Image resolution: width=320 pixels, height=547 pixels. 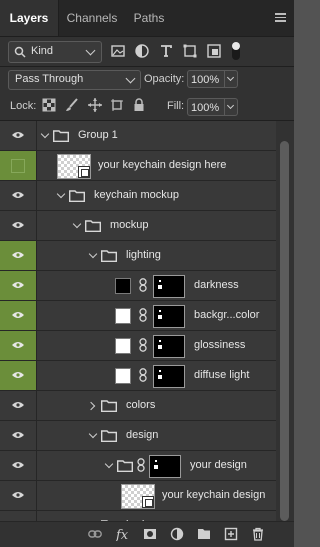 I want to click on pixel-layer-filter-icon, so click(x=118, y=51).